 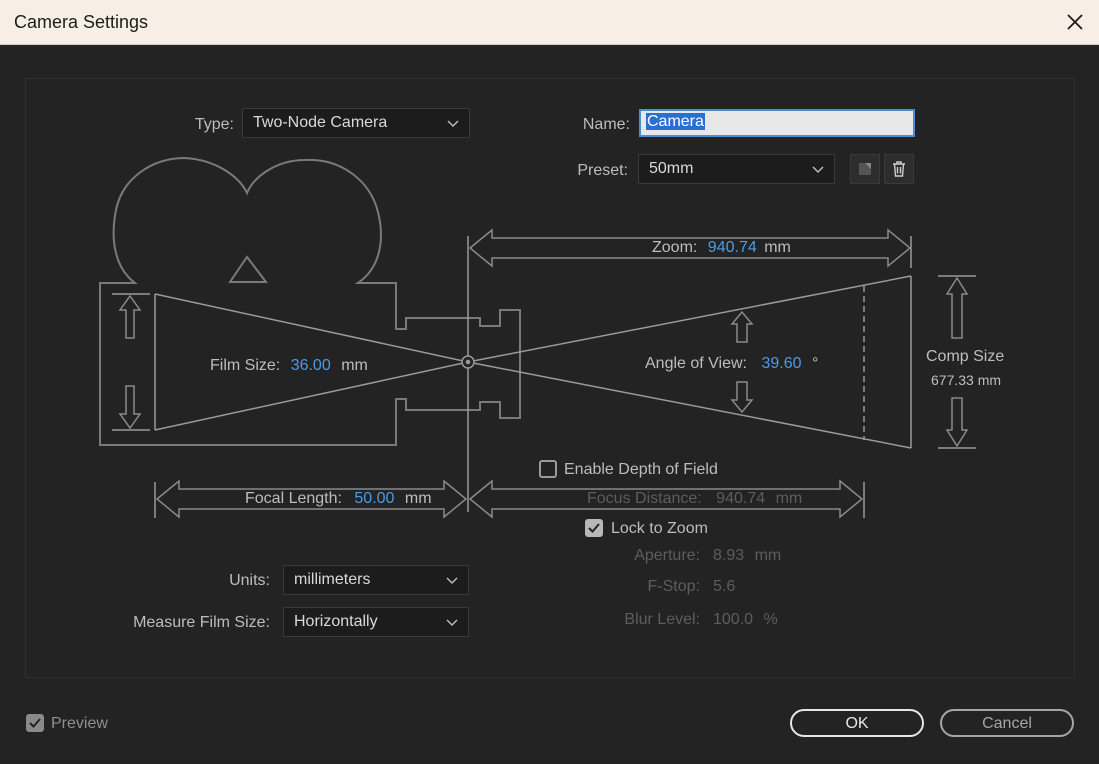 I want to click on focal-length-value: 50.00, so click(x=374, y=498).